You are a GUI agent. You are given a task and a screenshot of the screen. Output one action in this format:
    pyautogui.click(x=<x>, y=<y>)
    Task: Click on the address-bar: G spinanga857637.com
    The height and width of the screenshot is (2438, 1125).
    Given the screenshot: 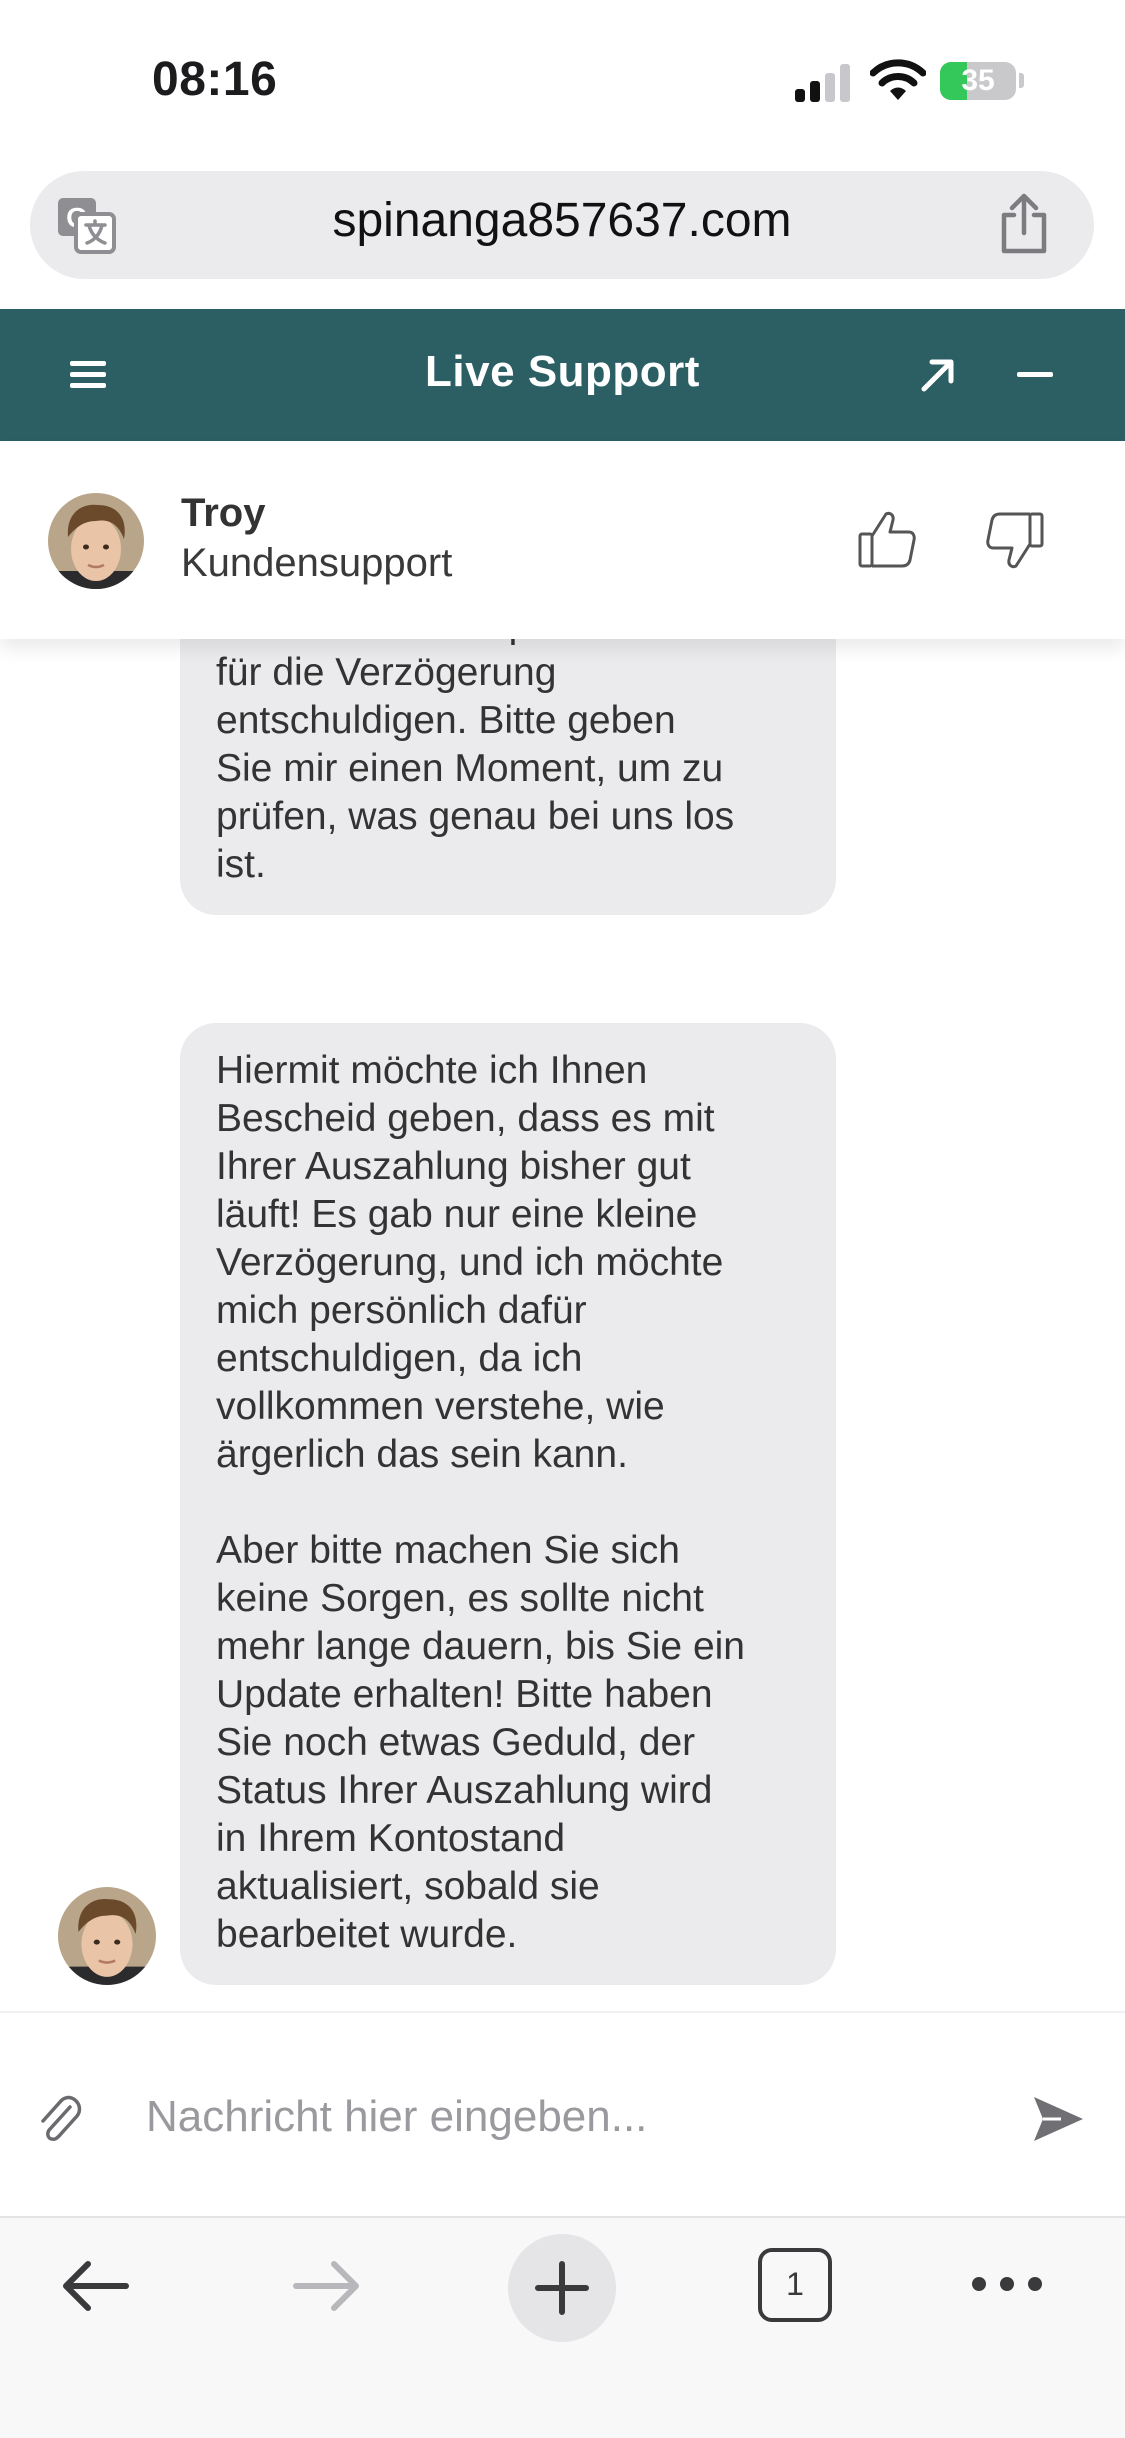 What is the action you would take?
    pyautogui.click(x=562, y=225)
    